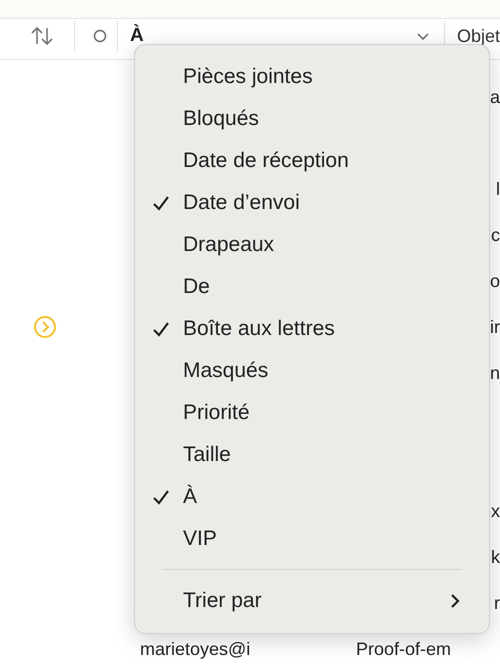  Describe the element at coordinates (495, 97) in the screenshot. I see `subject-text: a` at that location.